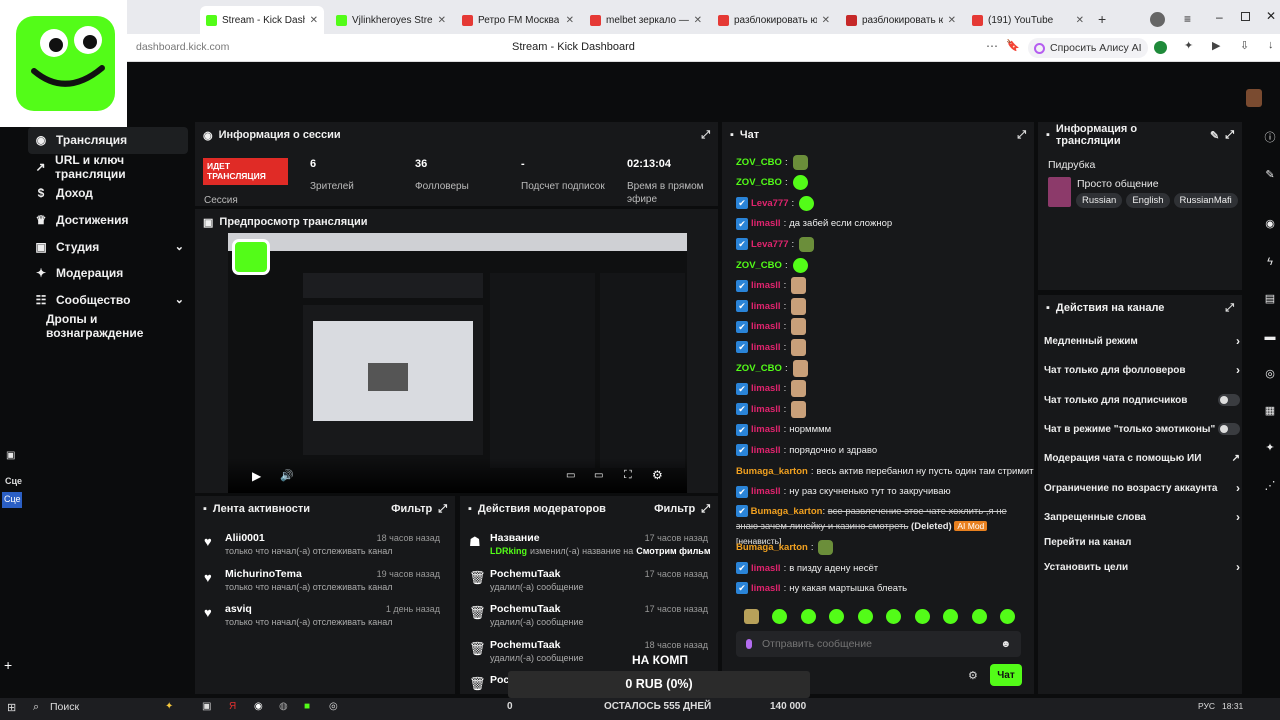 This screenshot has width=1280, height=720. I want to click on alice-button: Спросить Алису AI, so click(1088, 48).